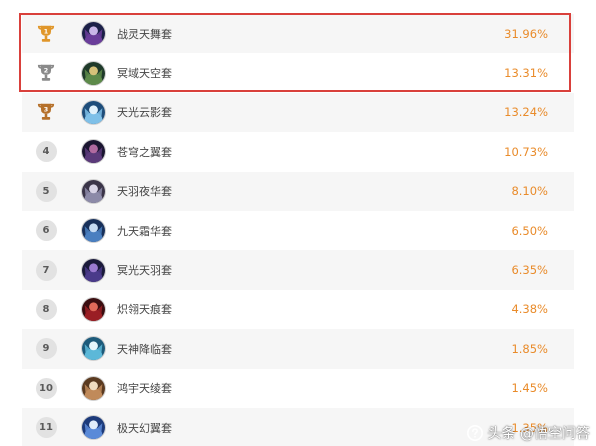 This screenshot has width=596, height=446. I want to click on rank-number: 9, so click(46, 349).